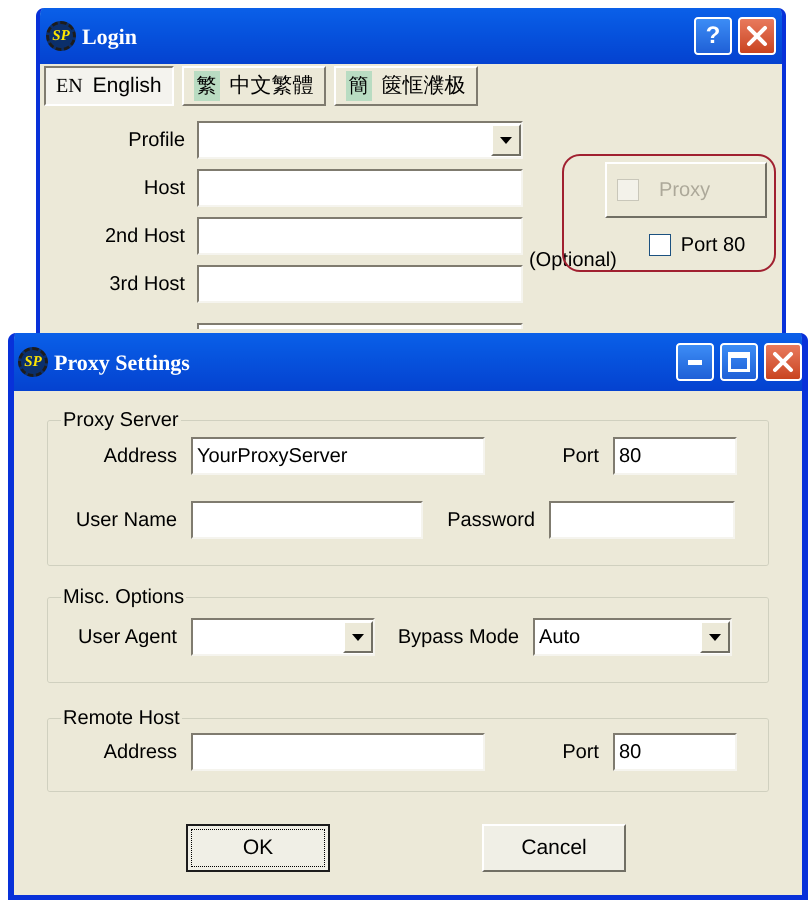 This screenshot has height=900, width=808. I want to click on dropdown: Auto, so click(632, 637).